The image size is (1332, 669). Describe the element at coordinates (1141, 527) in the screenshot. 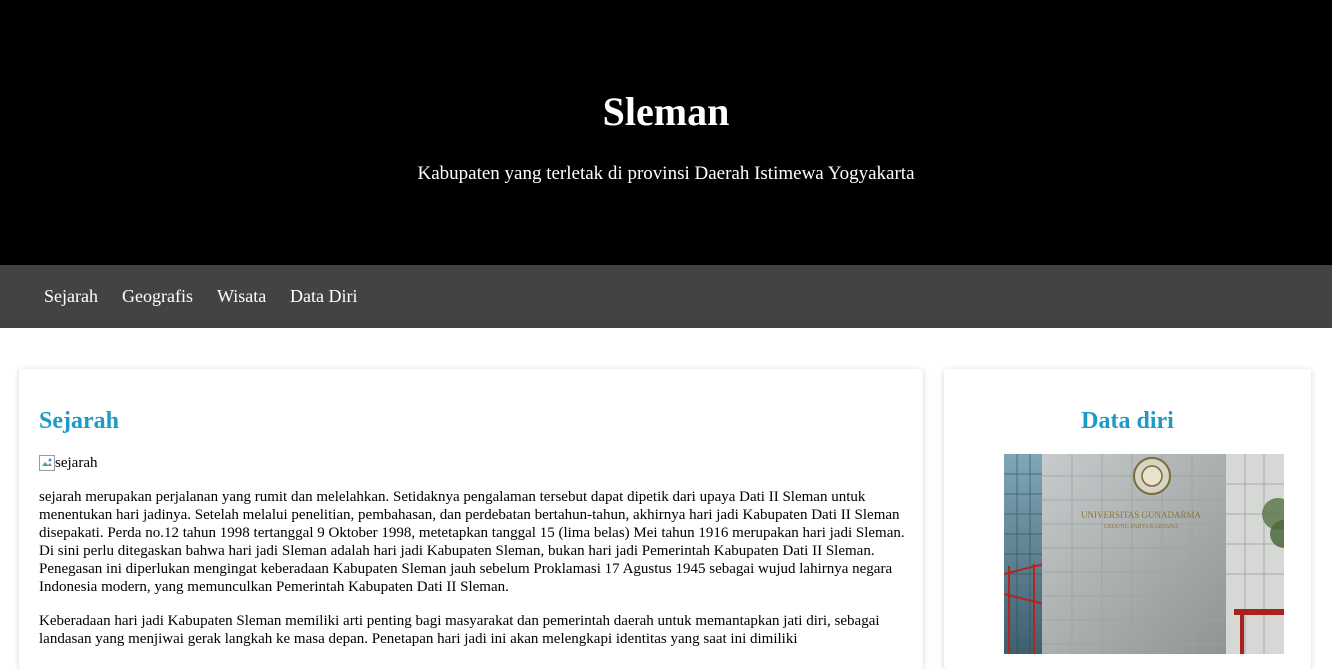

I see `building-sign-line-2: GEDUNG PARTA KARTANA` at that location.